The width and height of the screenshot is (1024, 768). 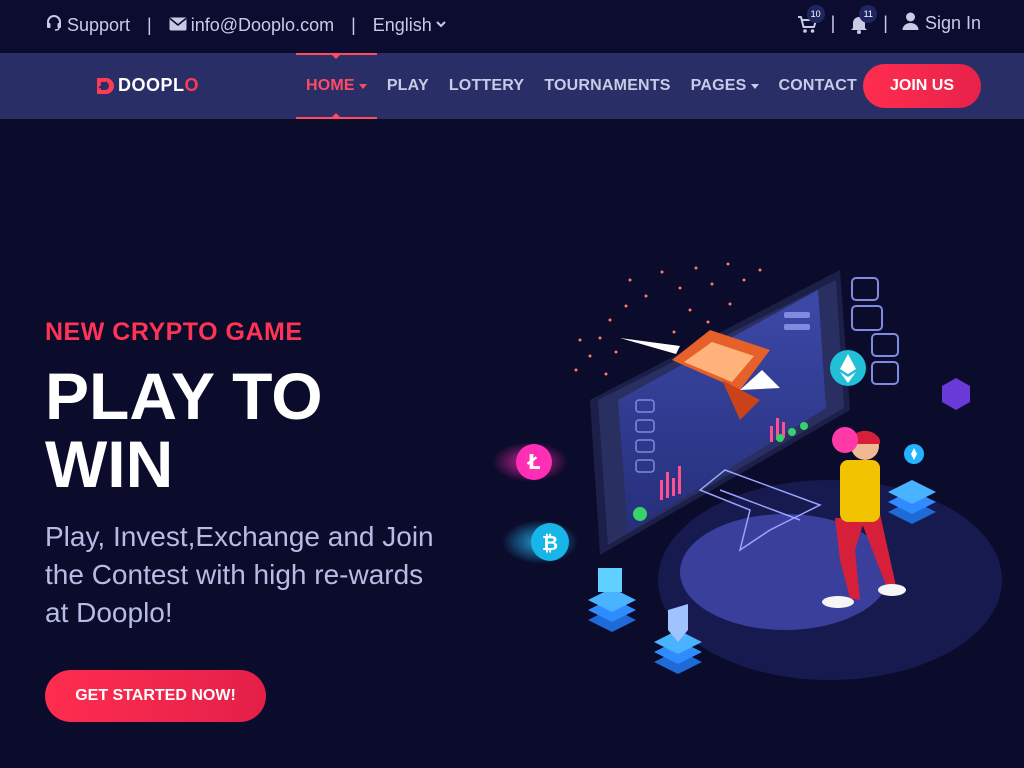 I want to click on notifications-count-badge: 11, so click(x=868, y=13).